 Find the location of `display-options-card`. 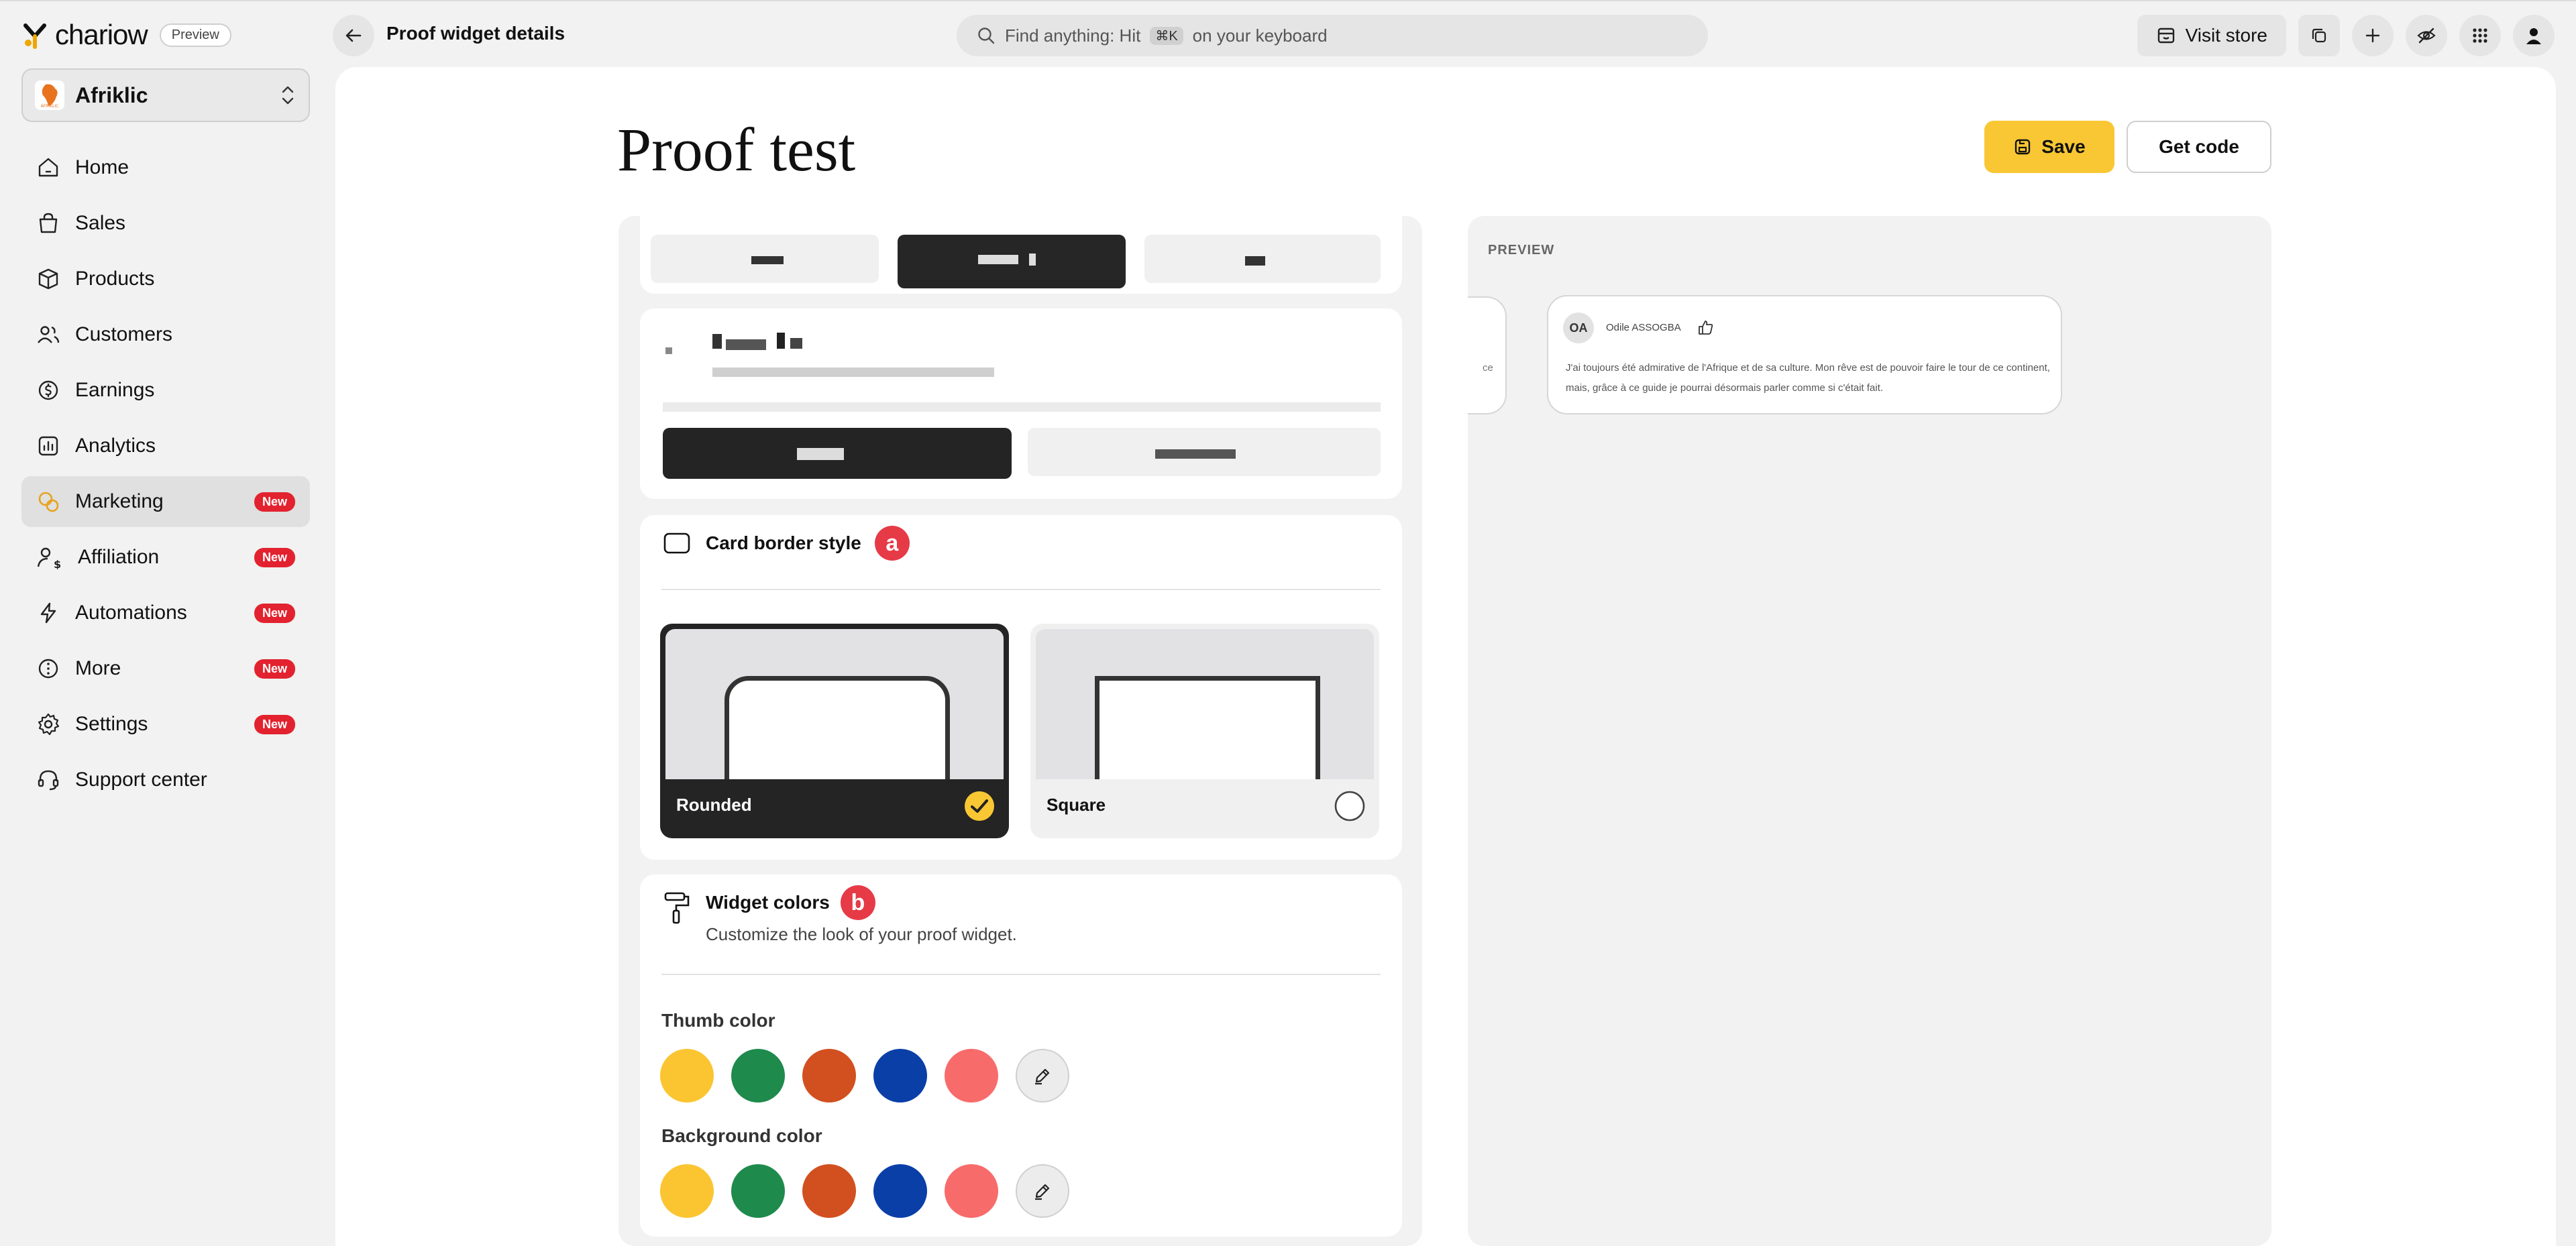

display-options-card is located at coordinates (1021, 403).